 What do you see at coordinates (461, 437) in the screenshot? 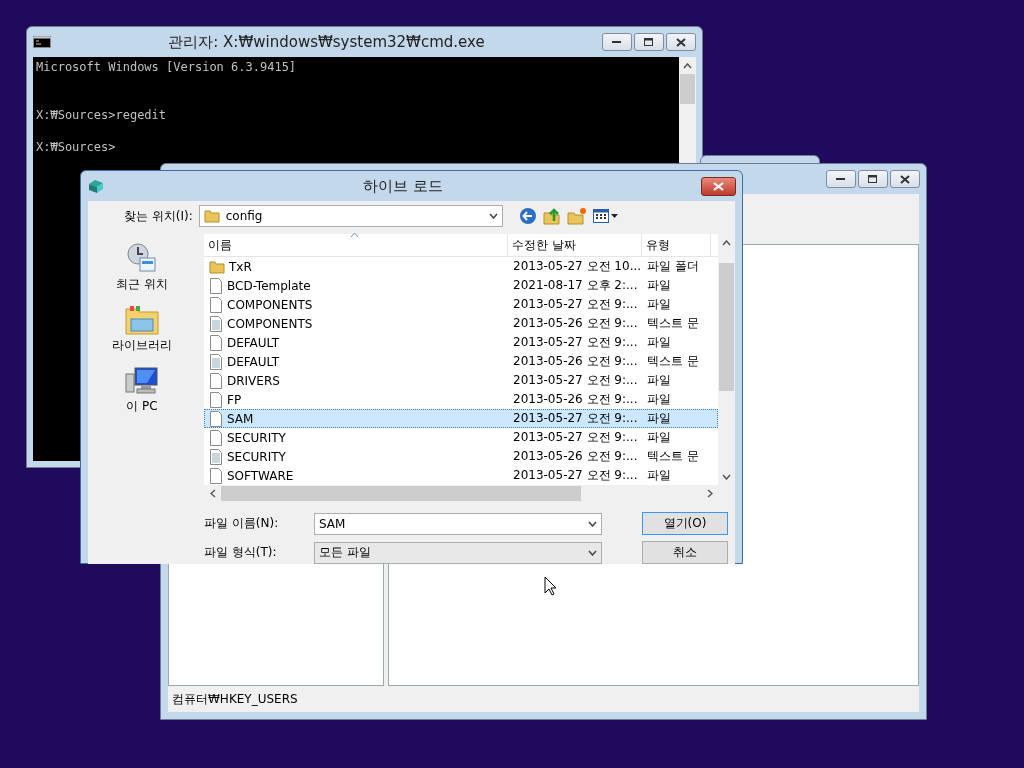
I see `file-row: SECURITY 2013-05-27 오전 9:... 파일` at bounding box center [461, 437].